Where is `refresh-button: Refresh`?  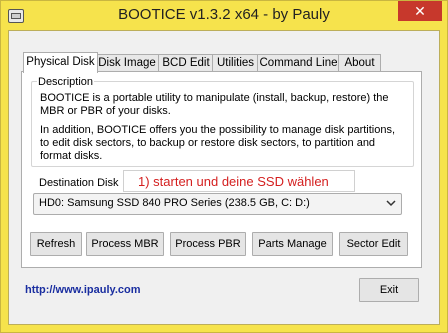 refresh-button: Refresh is located at coordinates (56, 244).